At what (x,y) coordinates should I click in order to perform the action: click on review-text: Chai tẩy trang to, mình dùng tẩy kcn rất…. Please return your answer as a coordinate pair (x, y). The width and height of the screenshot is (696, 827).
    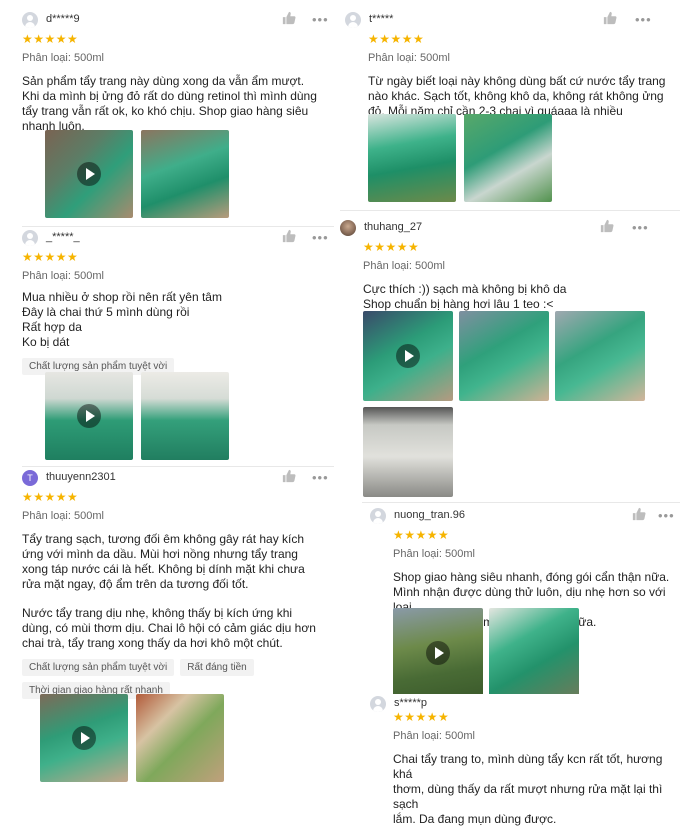
    Looking at the image, I should click on (528, 789).